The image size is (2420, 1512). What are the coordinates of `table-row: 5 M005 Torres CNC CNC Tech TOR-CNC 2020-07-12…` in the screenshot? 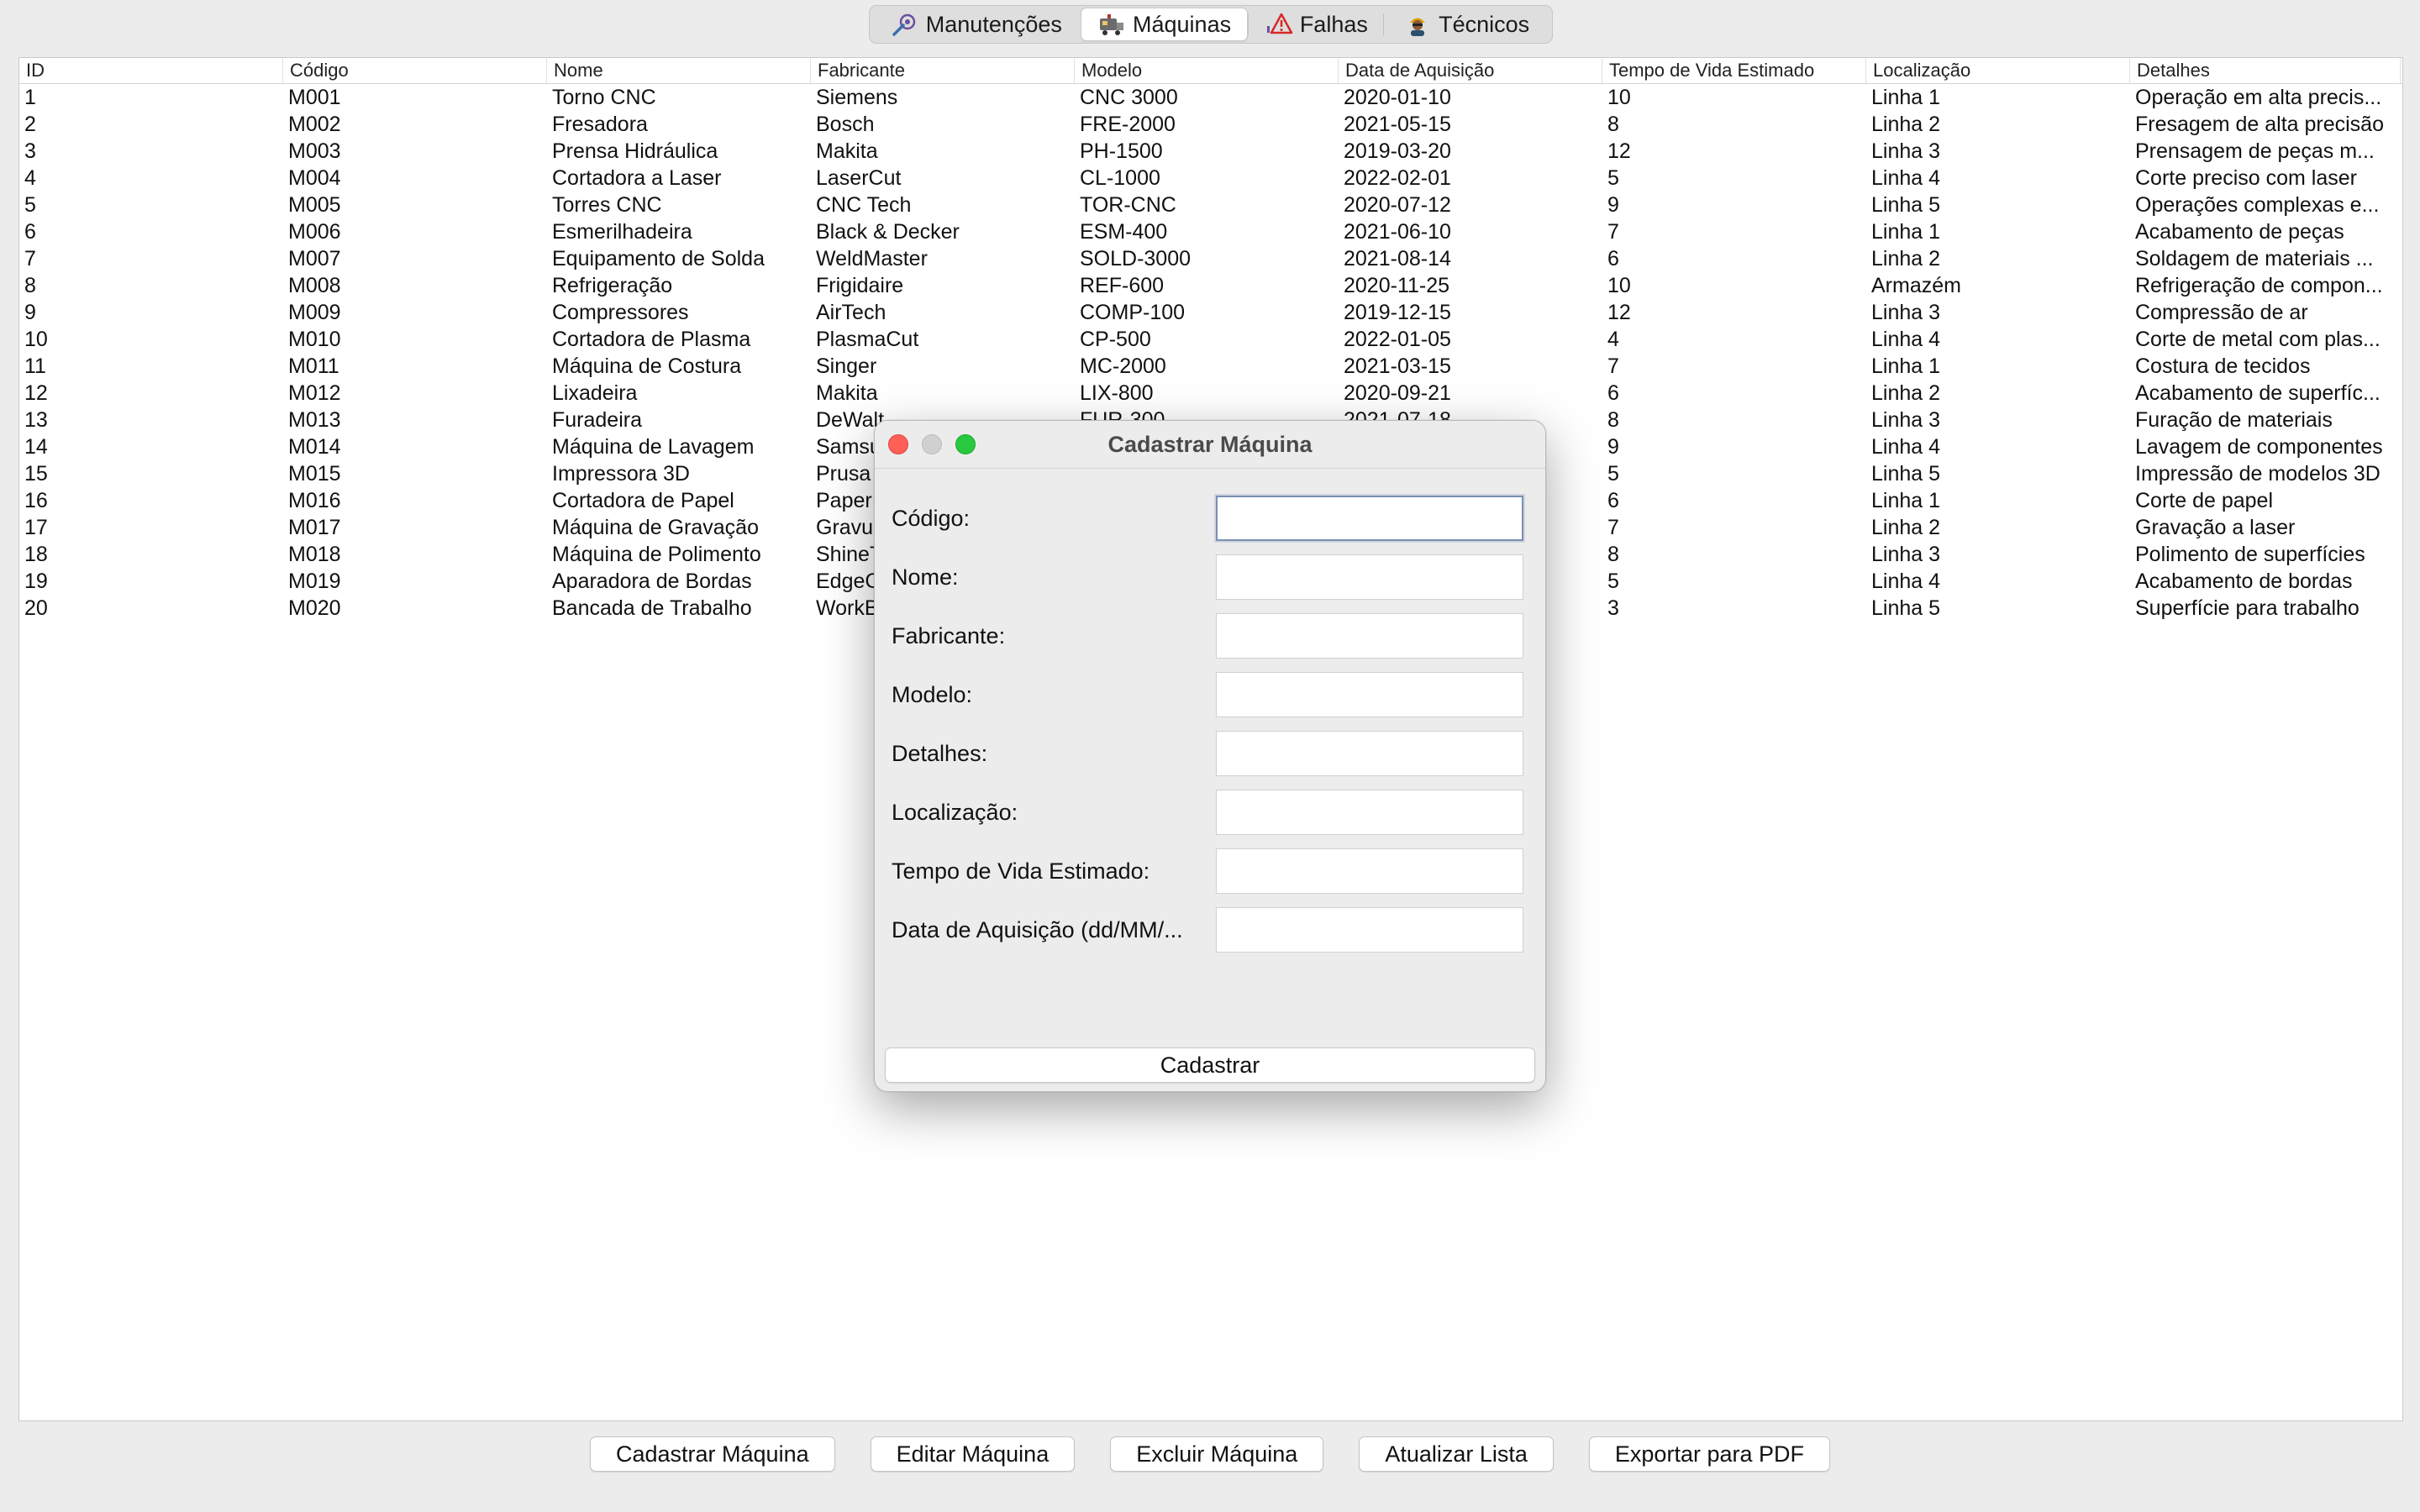 It's located at (1210, 205).